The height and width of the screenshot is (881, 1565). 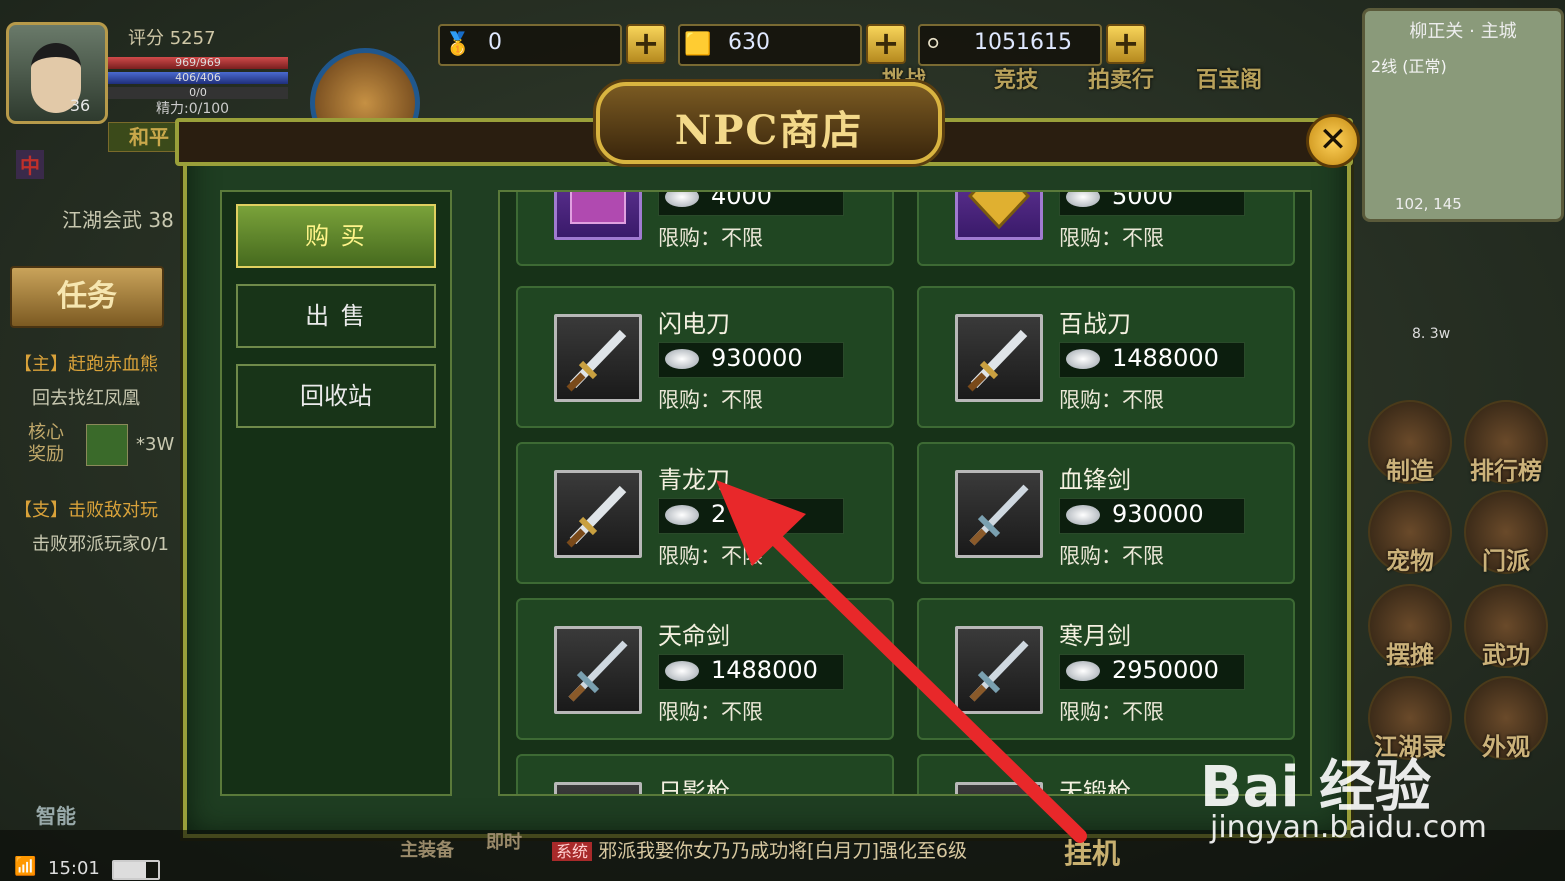 I want to click on reward-label: 核心奖励, so click(x=46, y=443).